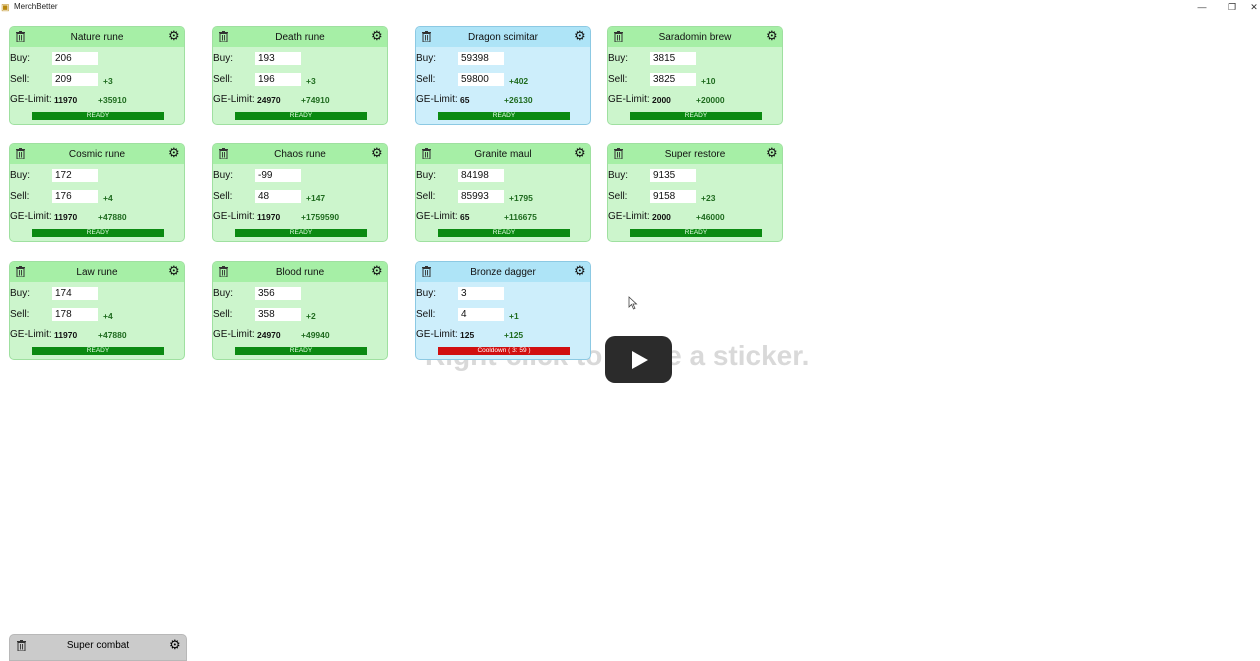 The image size is (1260, 661). Describe the element at coordinates (97, 37) in the screenshot. I see `sticker-name: Nature rune` at that location.